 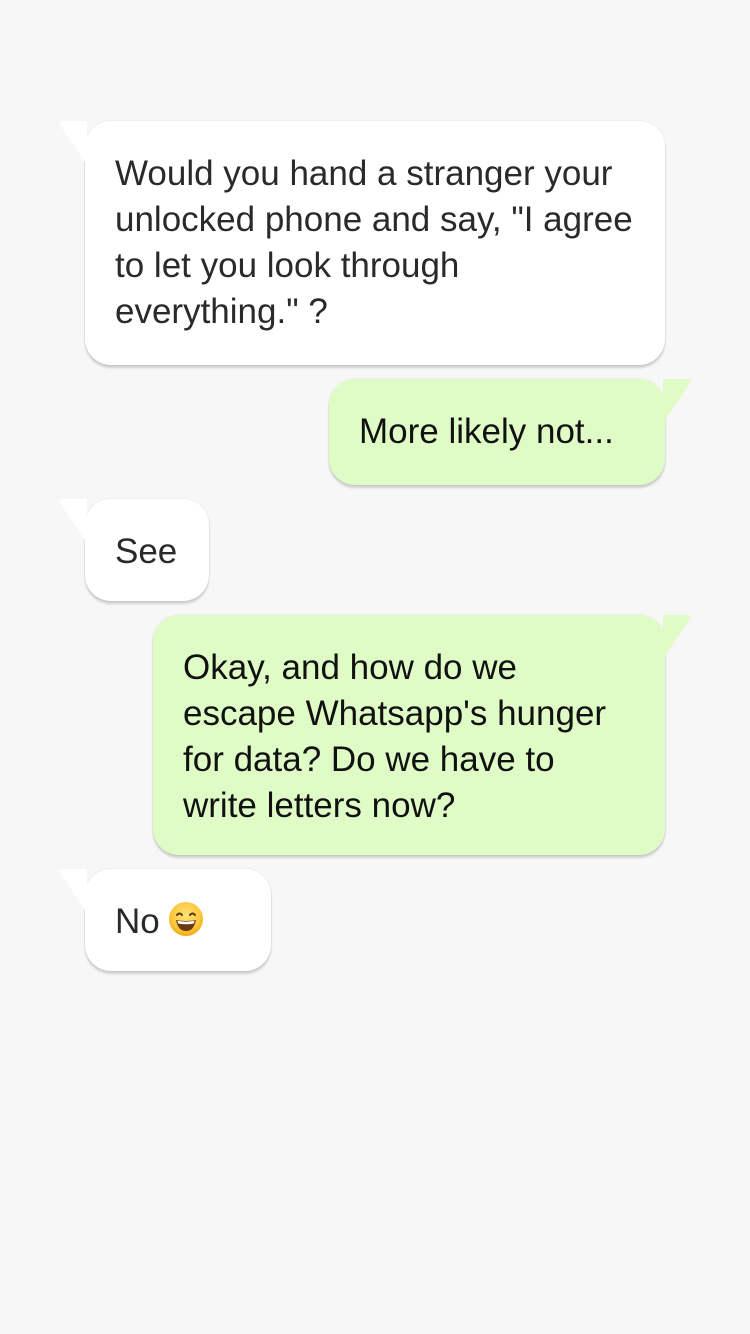 I want to click on message-text: See, so click(x=146, y=551).